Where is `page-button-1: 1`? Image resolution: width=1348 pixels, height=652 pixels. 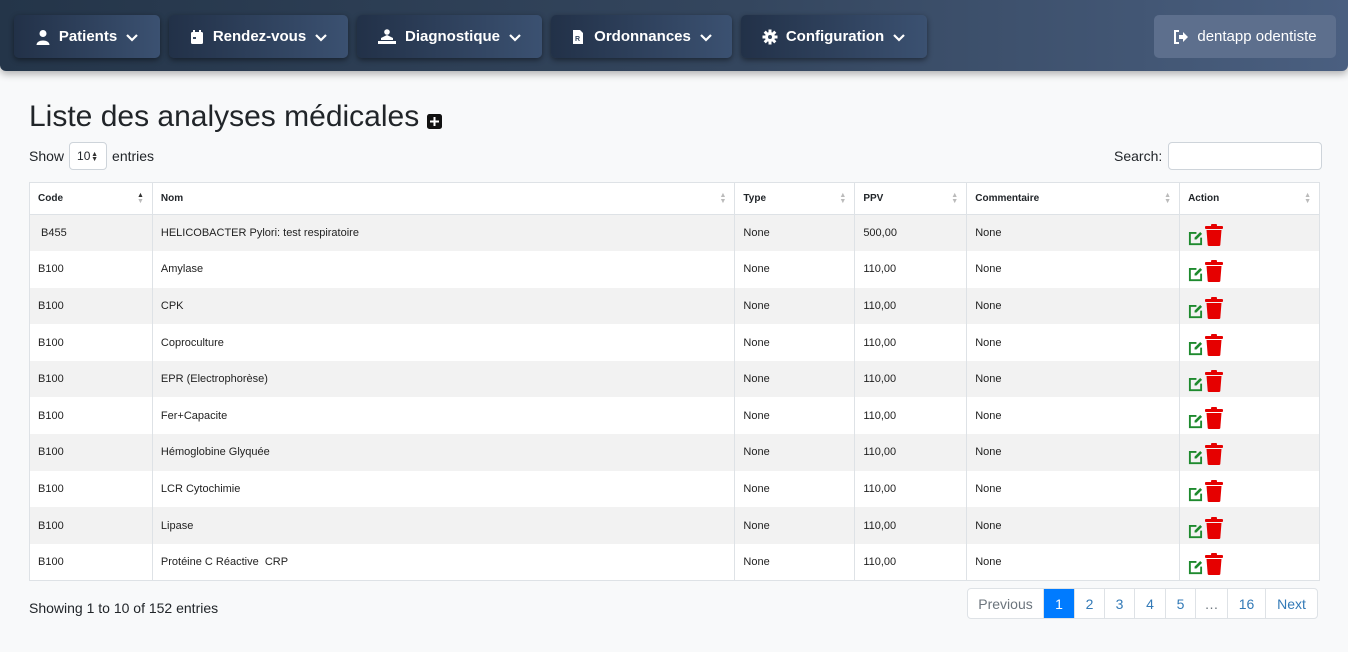 page-button-1: 1 is located at coordinates (1058, 603).